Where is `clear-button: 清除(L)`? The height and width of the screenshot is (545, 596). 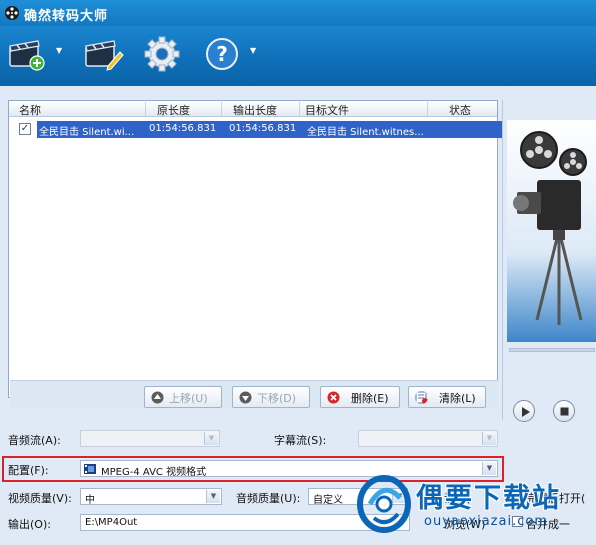 clear-button: 清除(L) is located at coordinates (447, 397).